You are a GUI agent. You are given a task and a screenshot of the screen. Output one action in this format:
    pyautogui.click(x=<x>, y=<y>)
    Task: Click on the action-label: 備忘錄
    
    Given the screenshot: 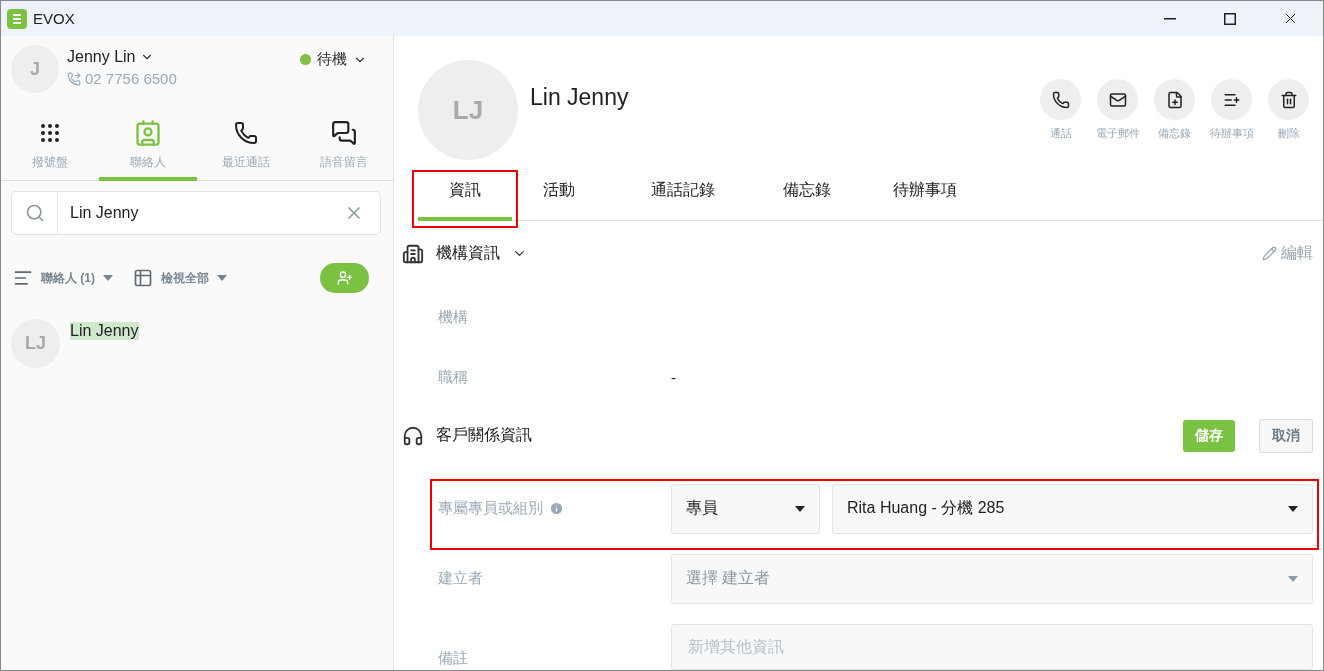 What is the action you would take?
    pyautogui.click(x=1174, y=133)
    